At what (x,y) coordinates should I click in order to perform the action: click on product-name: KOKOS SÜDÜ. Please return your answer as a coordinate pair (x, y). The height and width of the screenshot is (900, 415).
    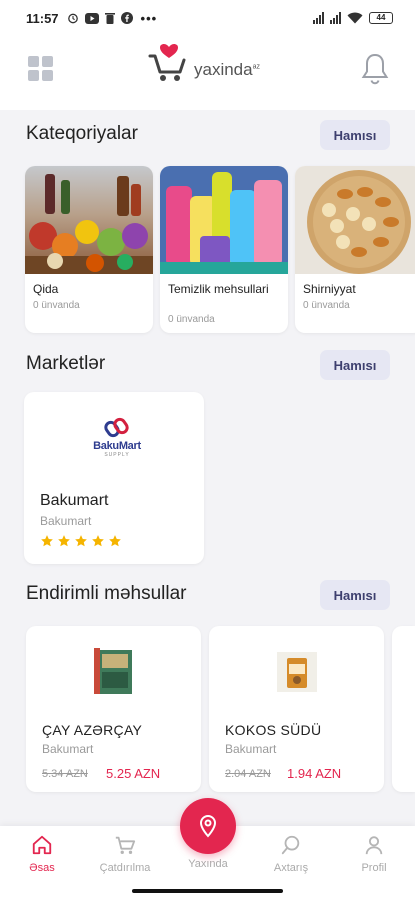
    Looking at the image, I should click on (273, 730).